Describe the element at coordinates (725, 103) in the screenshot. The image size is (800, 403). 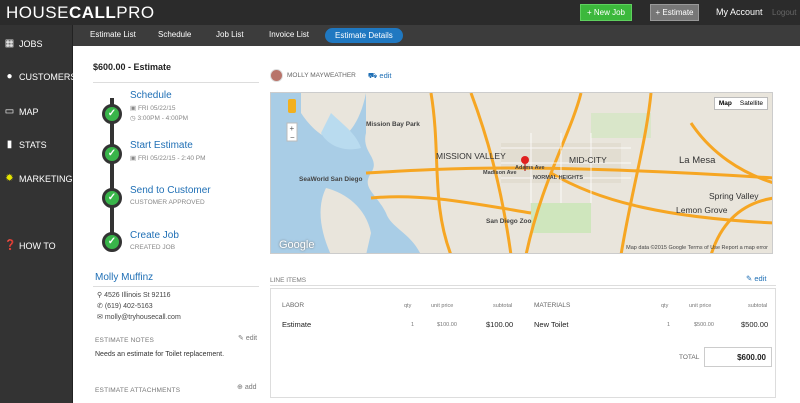
I see `map-type-map-button: Map` at that location.